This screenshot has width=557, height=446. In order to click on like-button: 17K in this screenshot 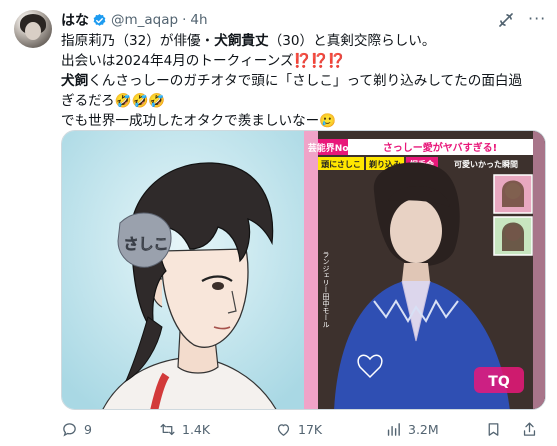, I will do `click(298, 429)`.